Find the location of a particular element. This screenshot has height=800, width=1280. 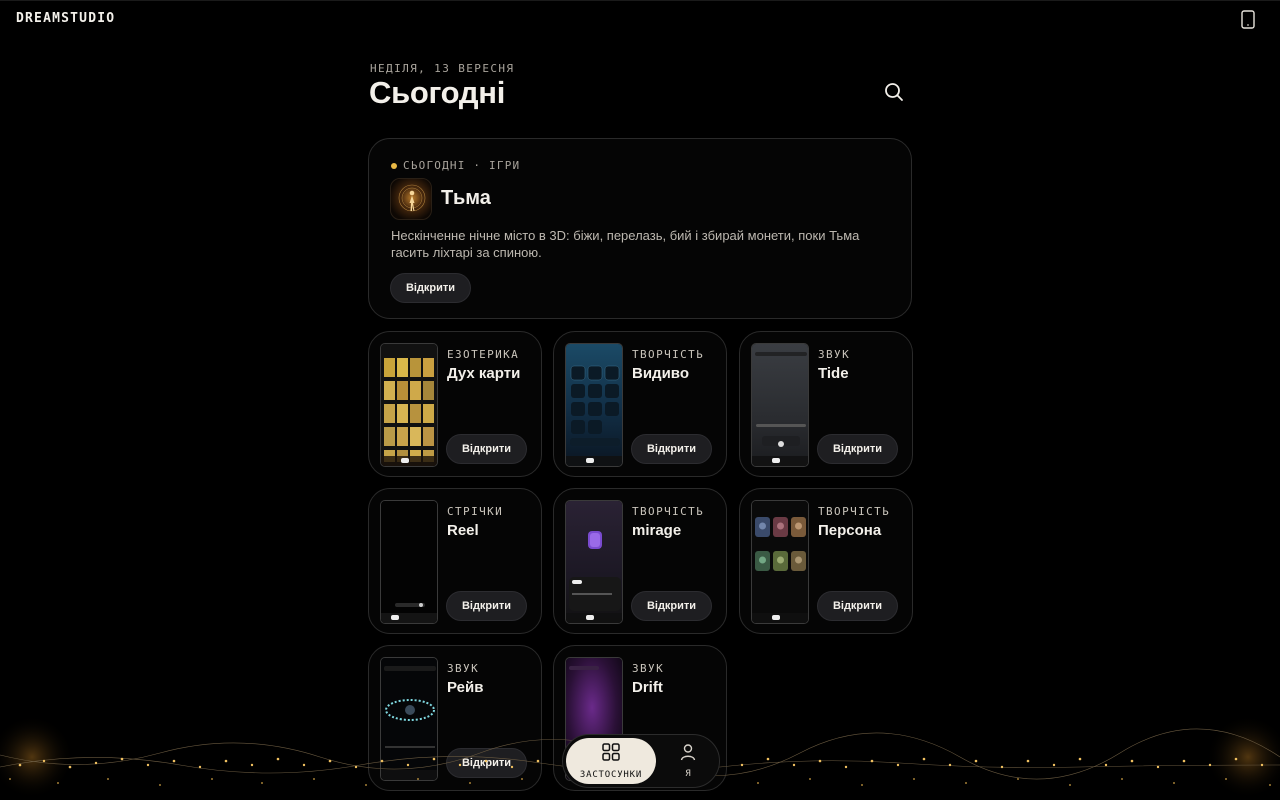

nav-apps-label: ЗАСТОСУНКИ is located at coordinates (611, 775).